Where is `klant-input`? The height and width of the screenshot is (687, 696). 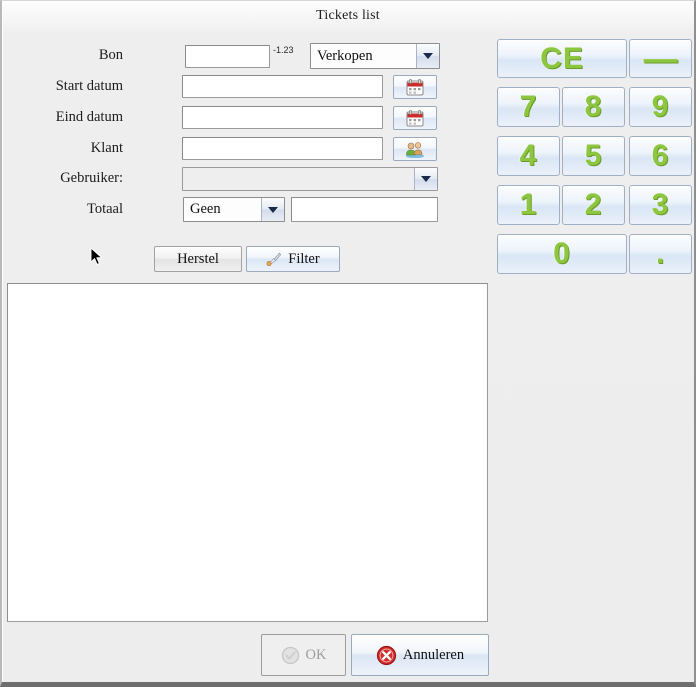 klant-input is located at coordinates (282, 148).